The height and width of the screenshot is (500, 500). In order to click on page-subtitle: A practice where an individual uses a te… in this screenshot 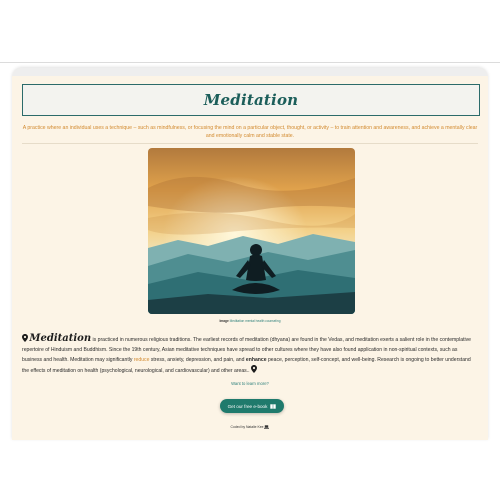, I will do `click(250, 132)`.